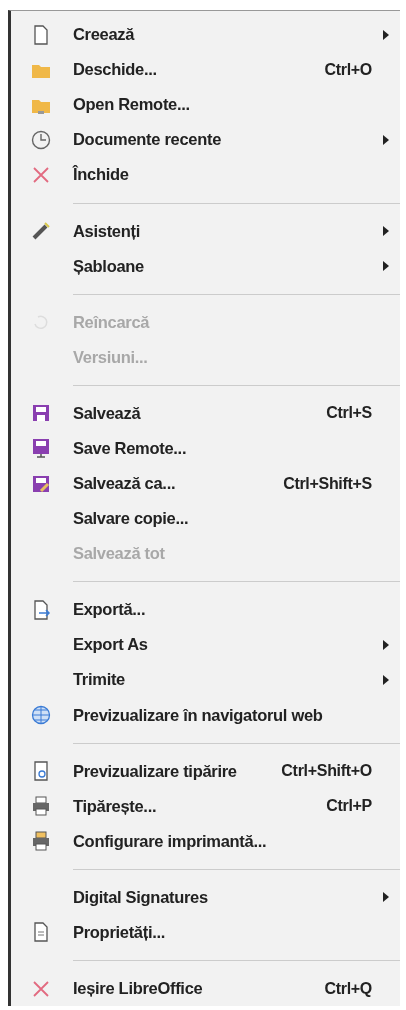 This screenshot has height=1010, width=406. Describe the element at coordinates (205, 35) in the screenshot. I see `menu-item: Creează` at that location.